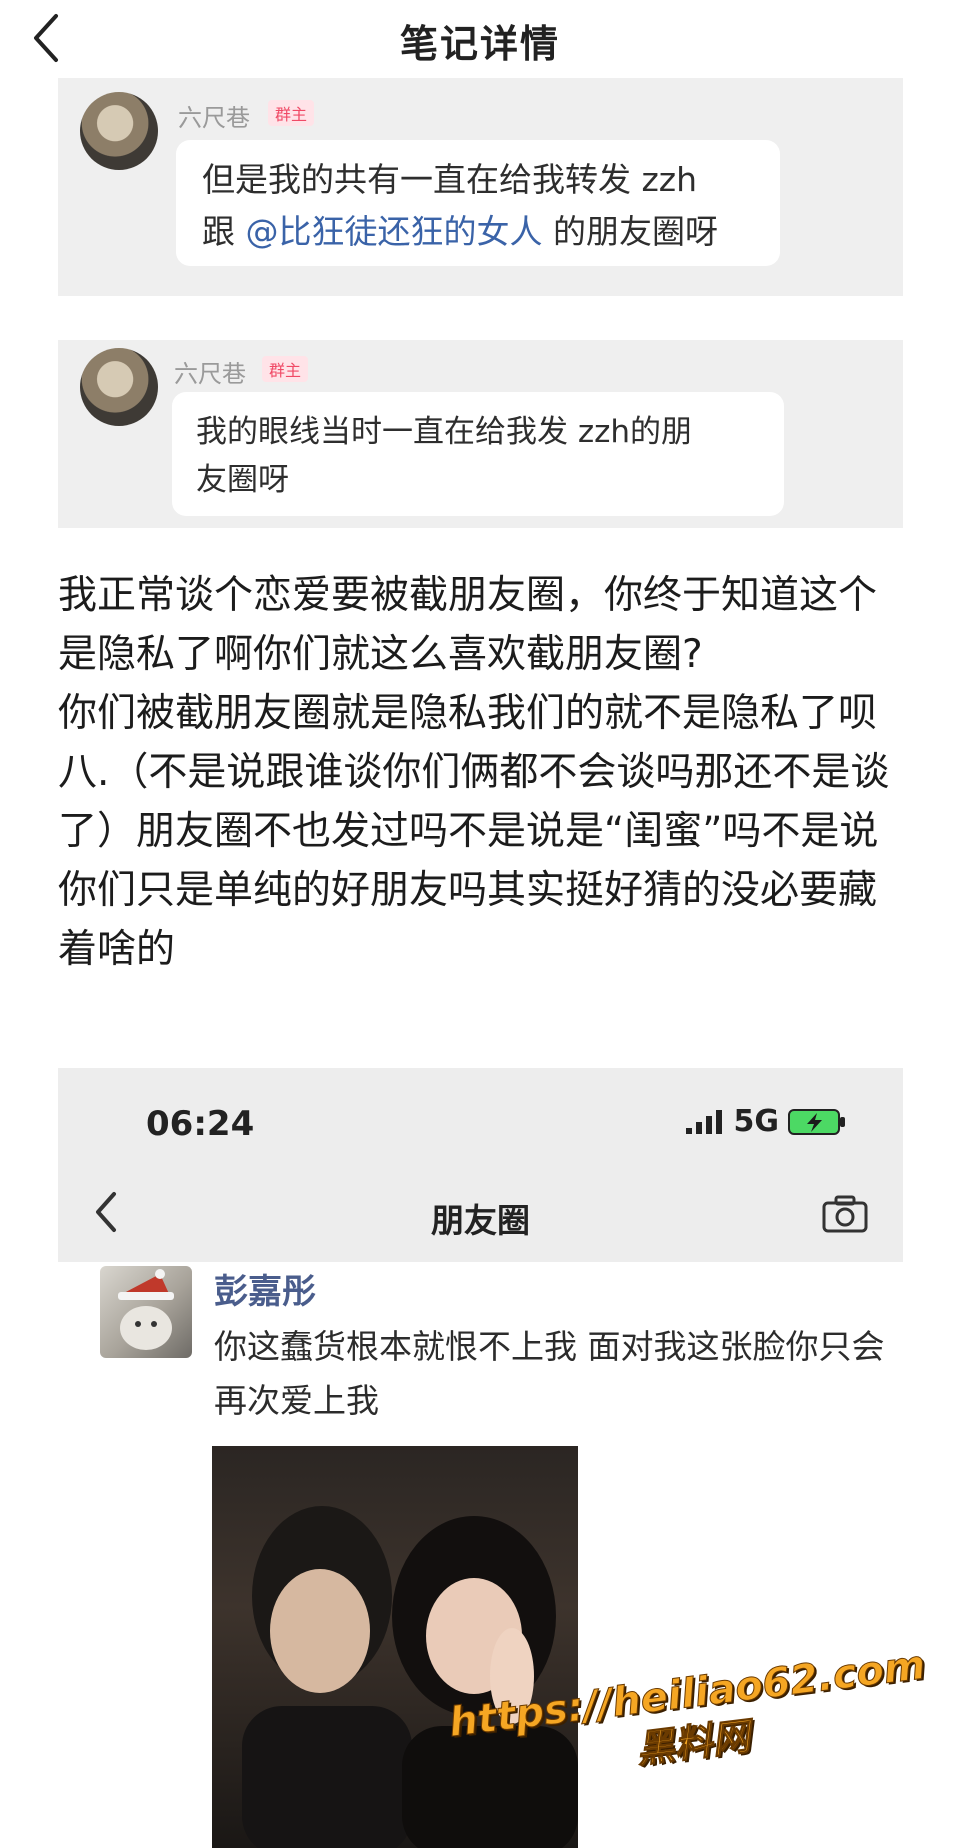  I want to click on couple-photo, so click(410, 1677).